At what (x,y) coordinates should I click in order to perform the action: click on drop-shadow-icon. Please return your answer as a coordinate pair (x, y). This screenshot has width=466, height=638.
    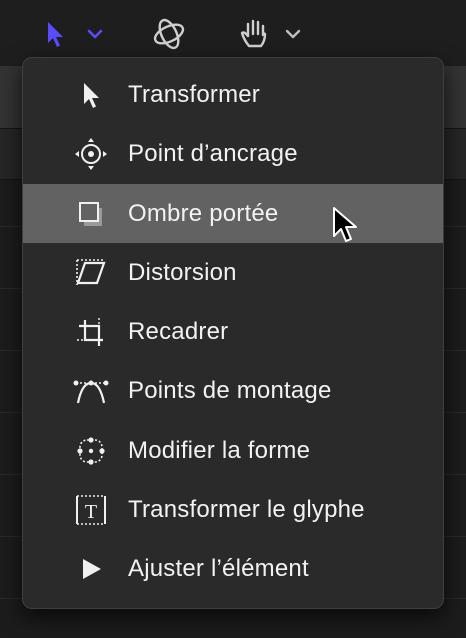
    Looking at the image, I should click on (91, 214).